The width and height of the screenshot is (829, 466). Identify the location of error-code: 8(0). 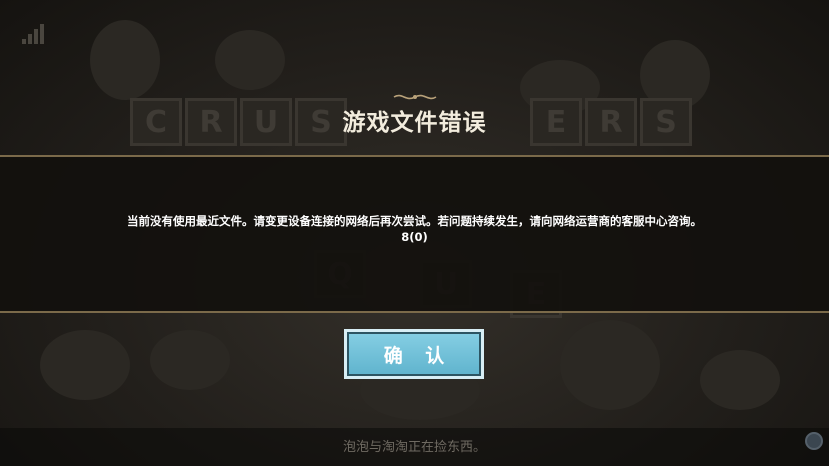
(414, 237).